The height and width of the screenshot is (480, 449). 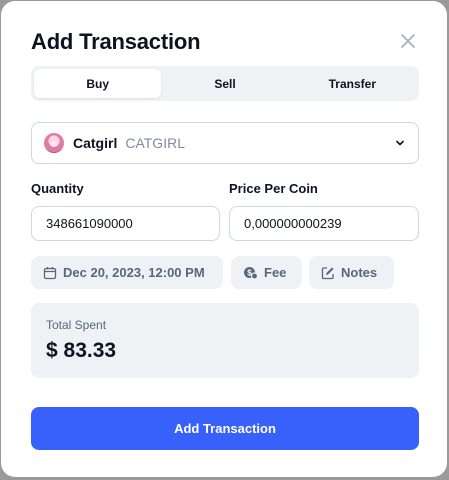 I want to click on fee-coin-icon: $, so click(x=251, y=273).